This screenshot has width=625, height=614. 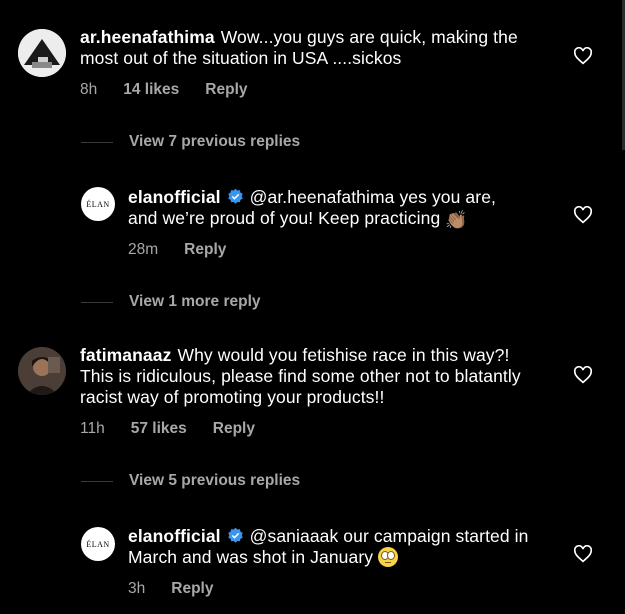 I want to click on clap-emoji: 👏🏽, so click(x=456, y=220).